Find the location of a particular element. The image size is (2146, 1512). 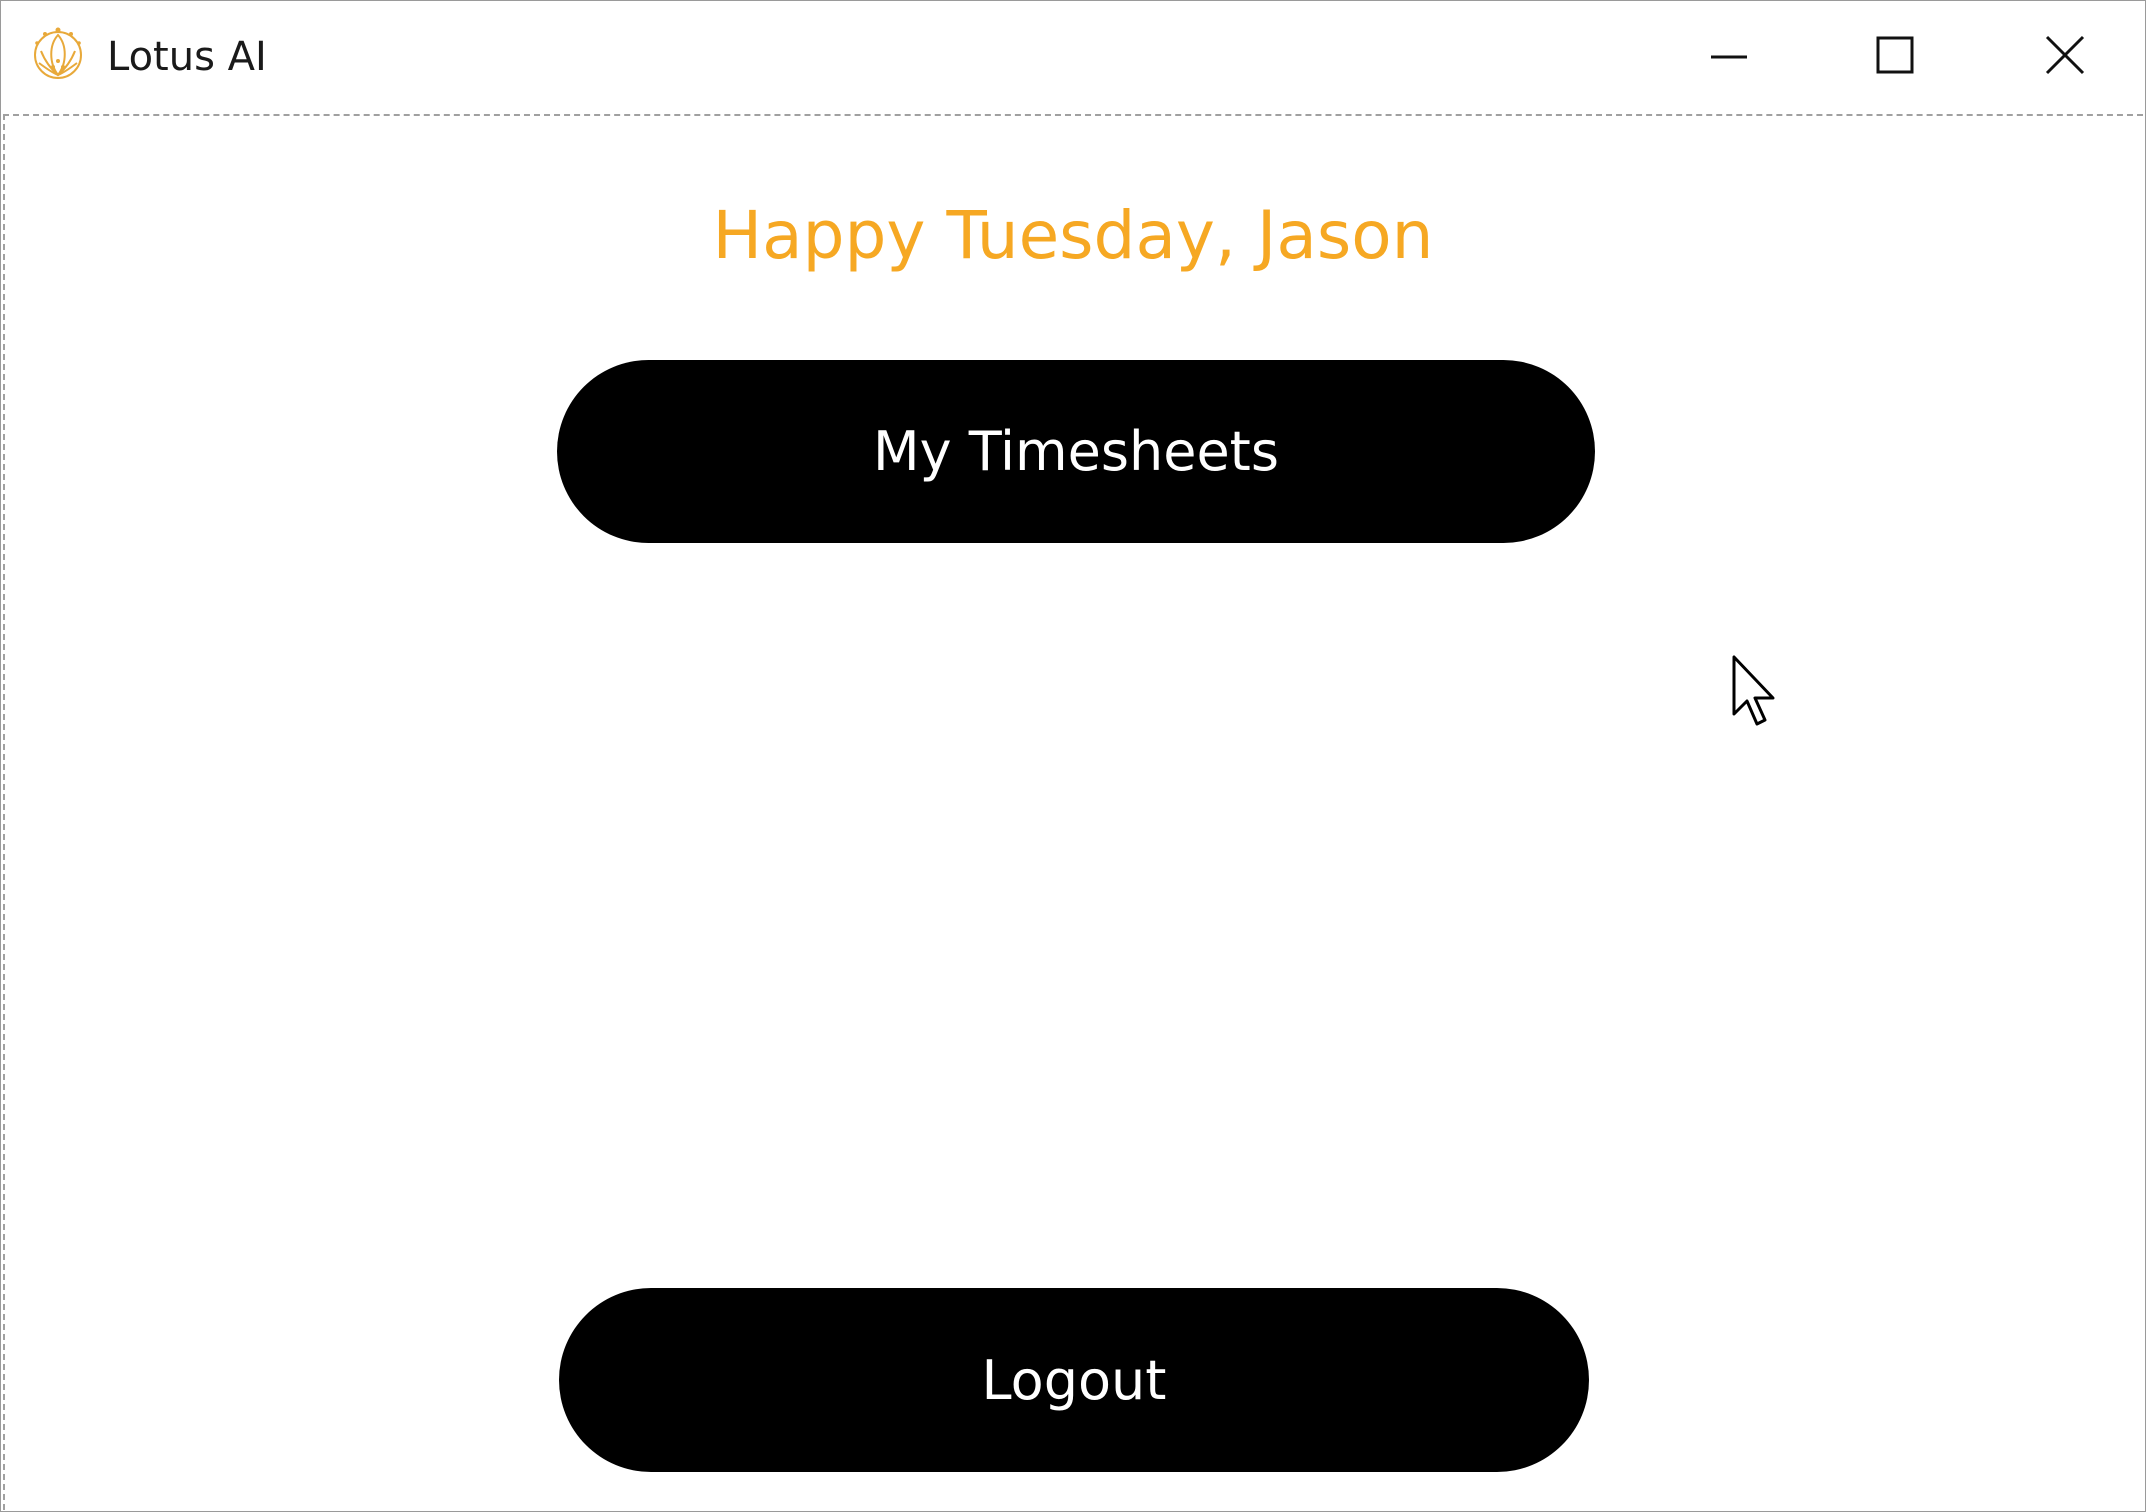

my-timesheets-button: My Timesheets is located at coordinates (1076, 451).